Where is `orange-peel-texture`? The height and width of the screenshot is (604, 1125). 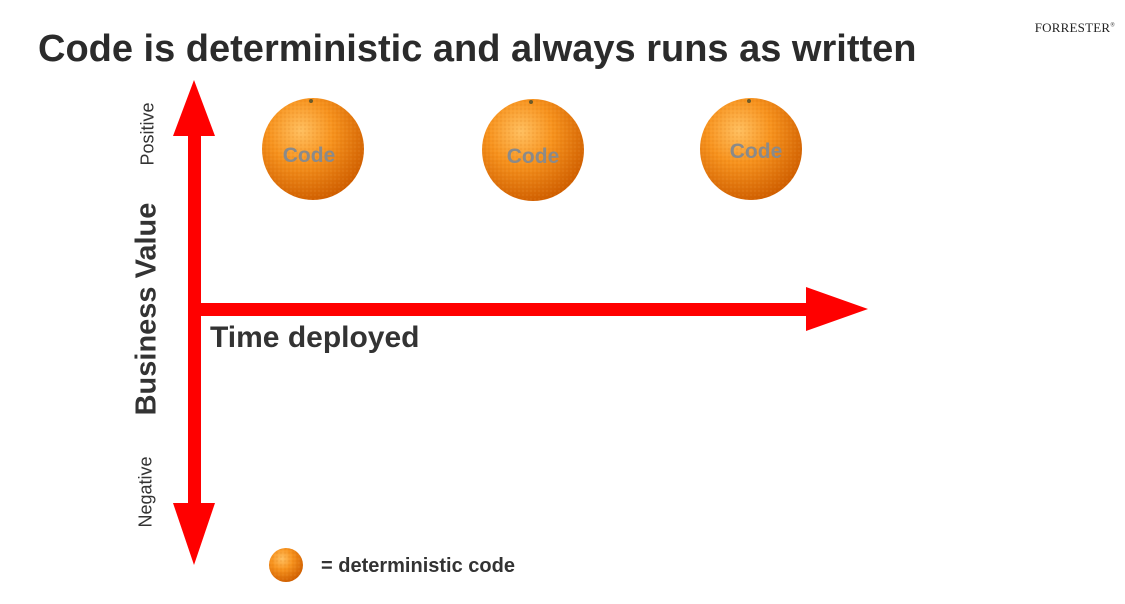
orange-peel-texture is located at coordinates (286, 565).